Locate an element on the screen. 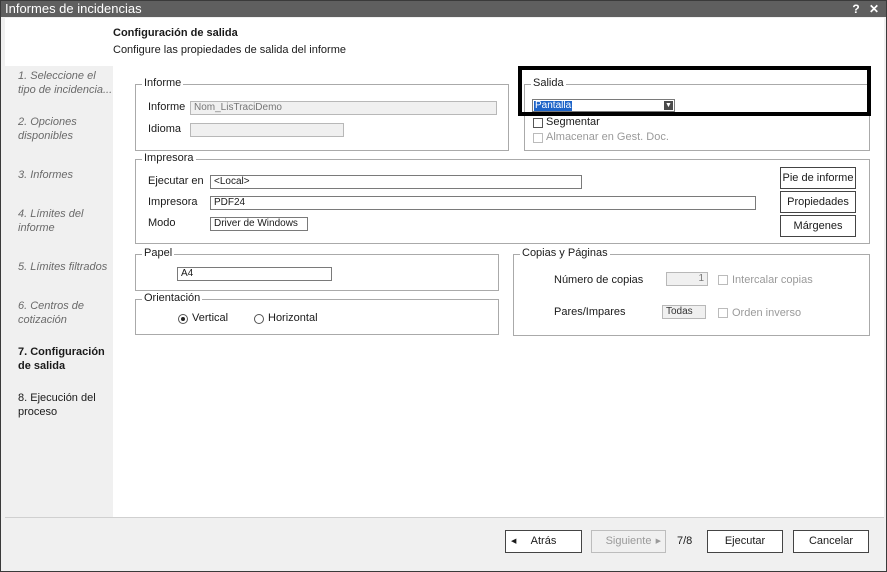 This screenshot has height=572, width=887. almacenar-label: Almacenar en Gest. Doc. is located at coordinates (607, 137).